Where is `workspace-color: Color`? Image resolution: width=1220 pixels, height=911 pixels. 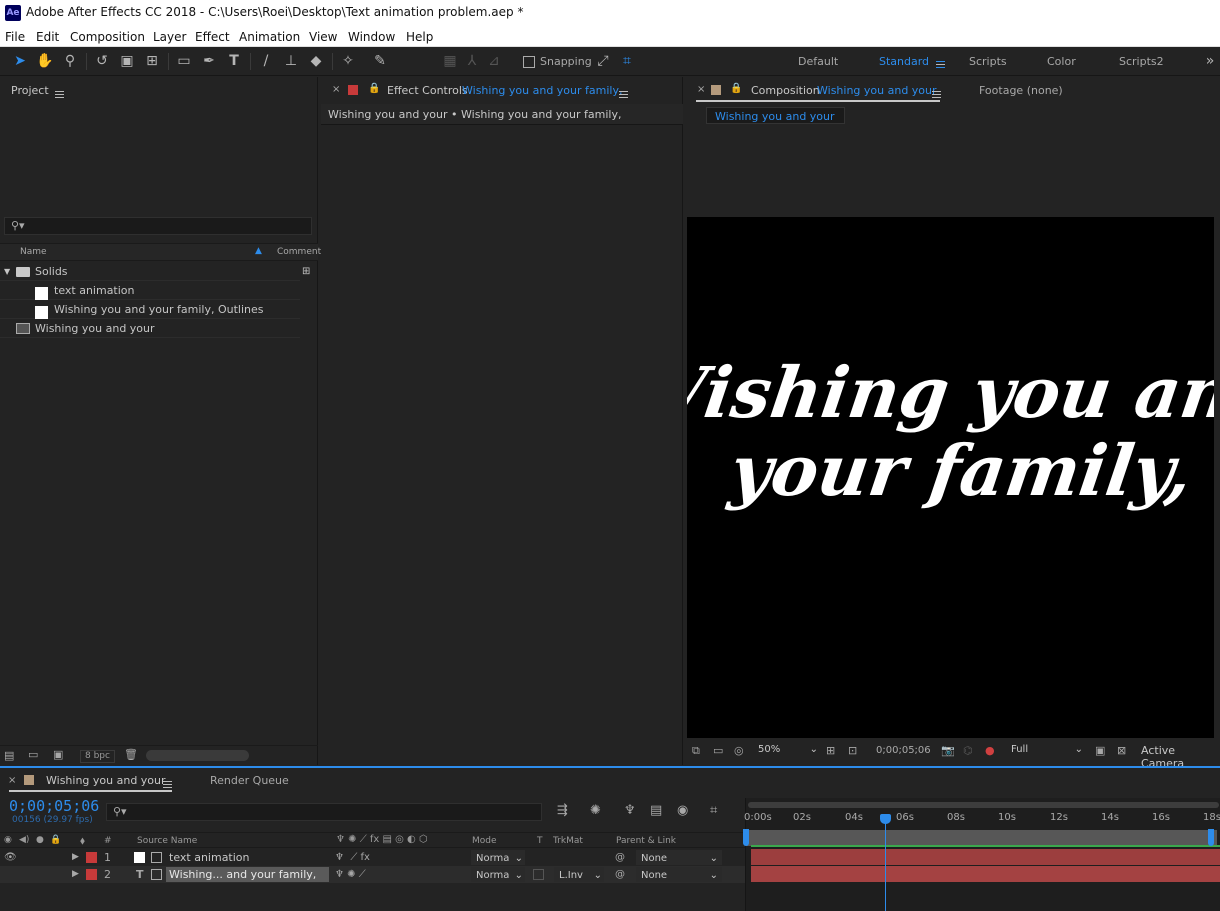 workspace-color: Color is located at coordinates (1061, 61).